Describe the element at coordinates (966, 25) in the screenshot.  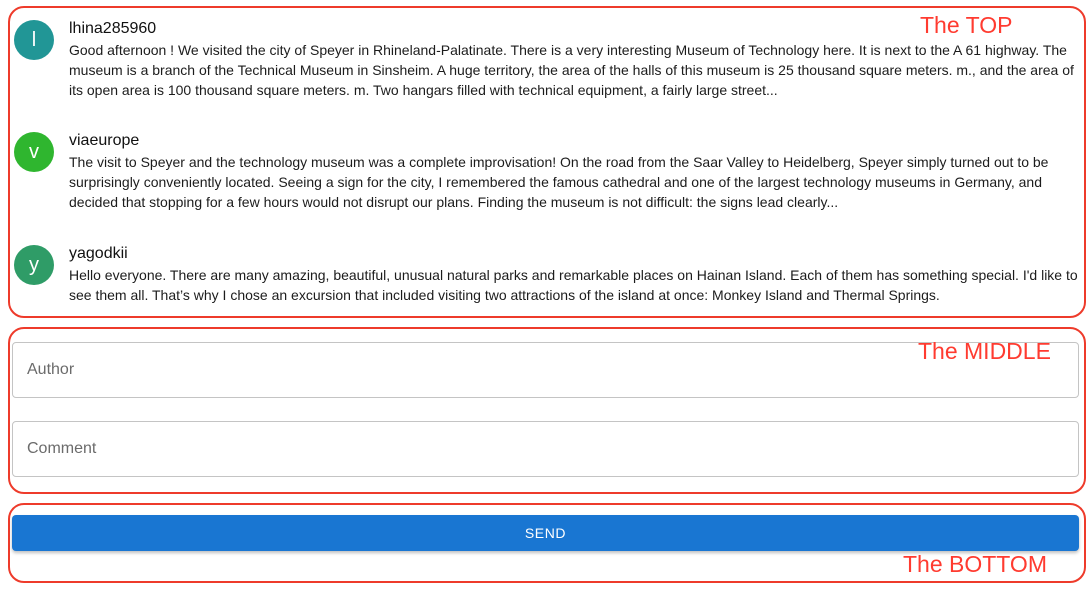
I see `top-region-label: The TOP` at that location.